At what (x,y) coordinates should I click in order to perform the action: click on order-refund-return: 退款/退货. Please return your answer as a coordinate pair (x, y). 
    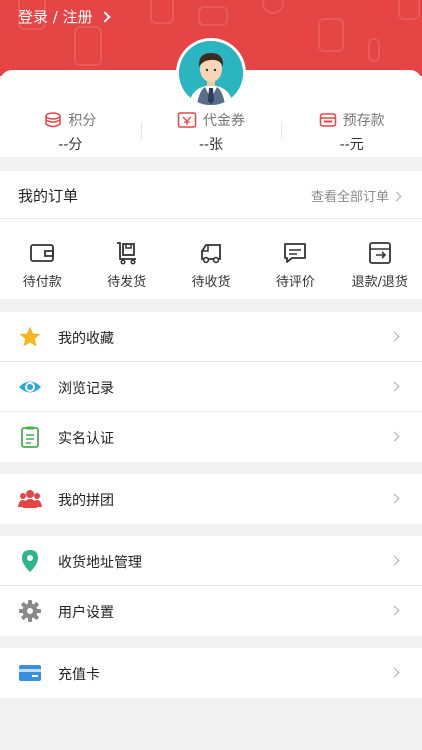
    Looking at the image, I should click on (380, 259).